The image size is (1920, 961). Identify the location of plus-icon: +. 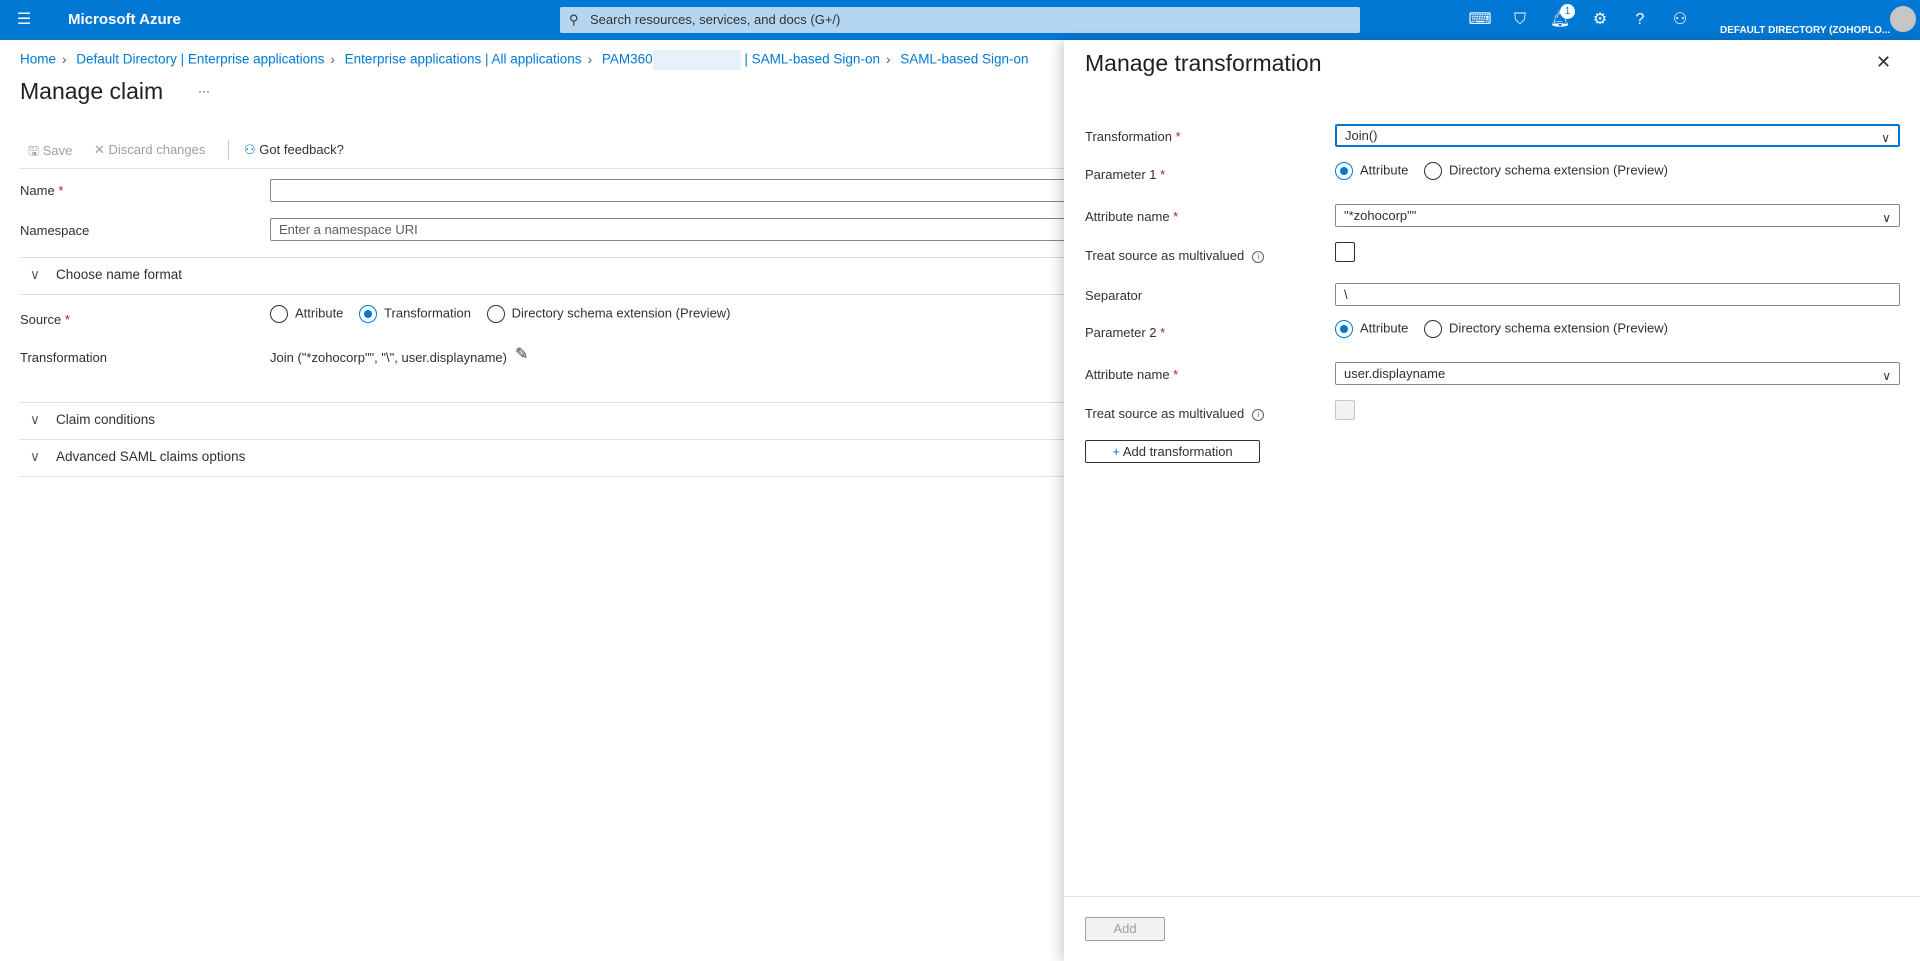
(1116, 451).